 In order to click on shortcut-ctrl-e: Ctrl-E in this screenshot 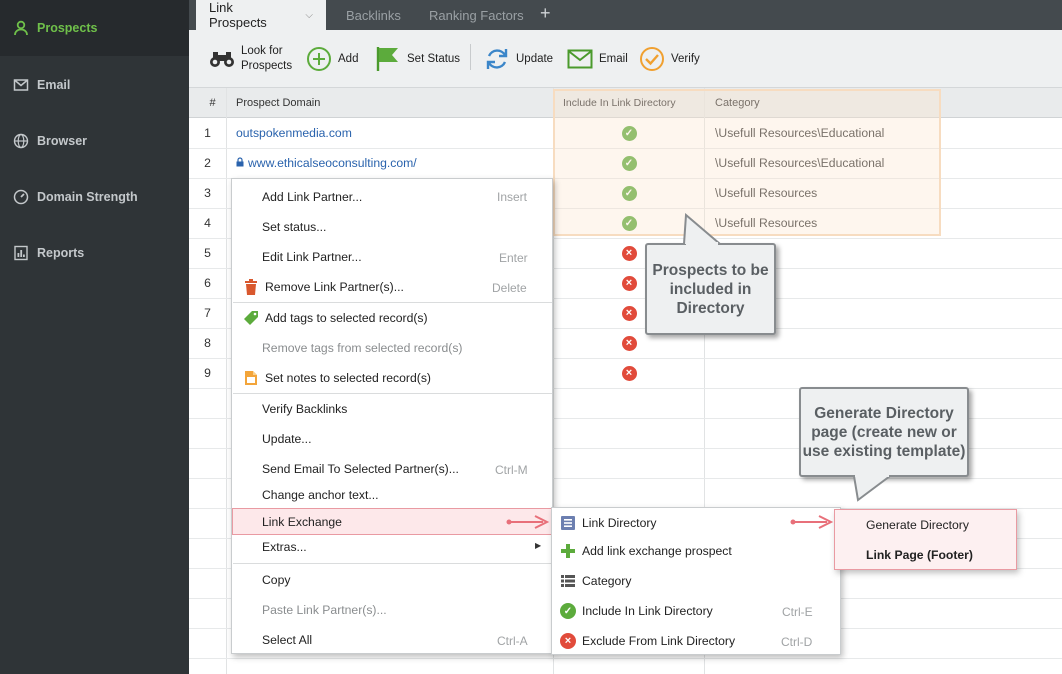, I will do `click(797, 612)`.